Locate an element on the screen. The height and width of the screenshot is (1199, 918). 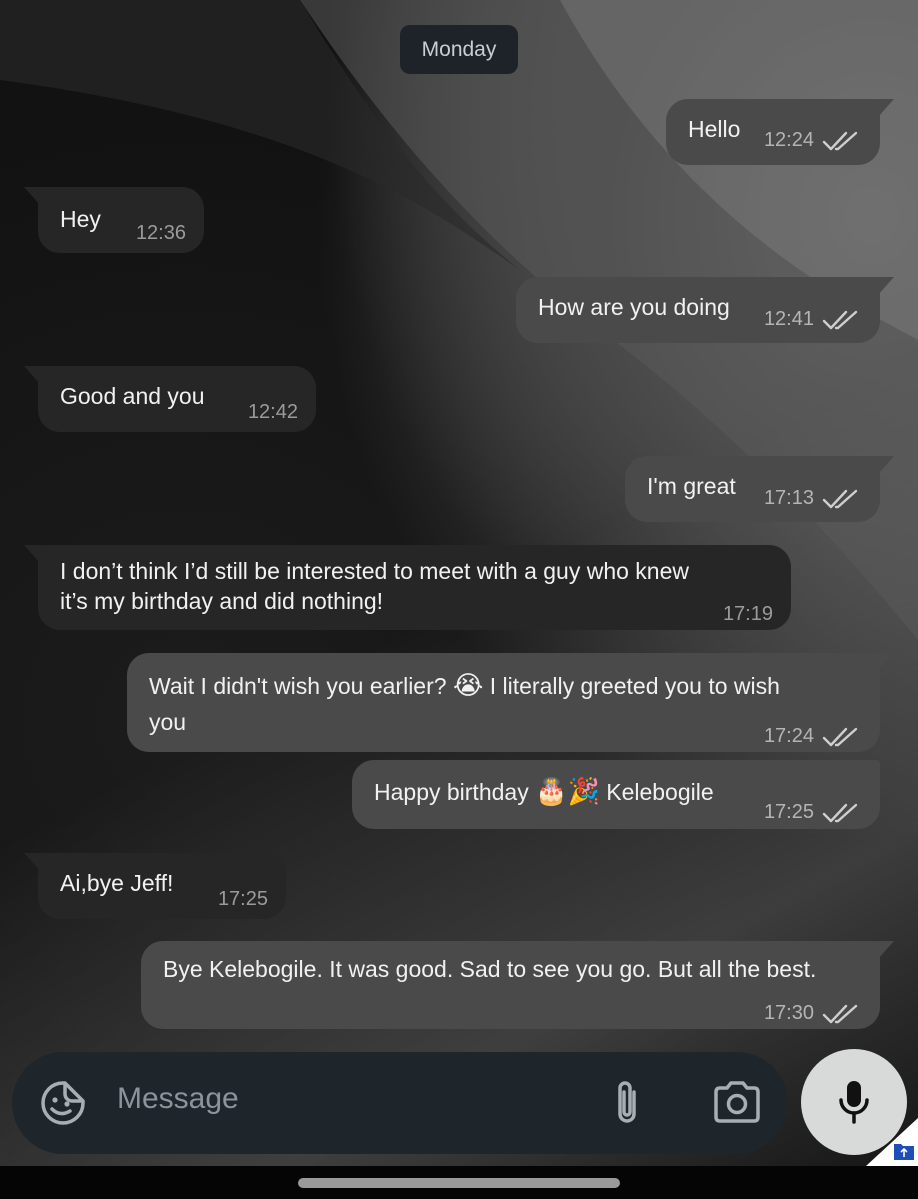
folder-badge-icon is located at coordinates (892, 1142).